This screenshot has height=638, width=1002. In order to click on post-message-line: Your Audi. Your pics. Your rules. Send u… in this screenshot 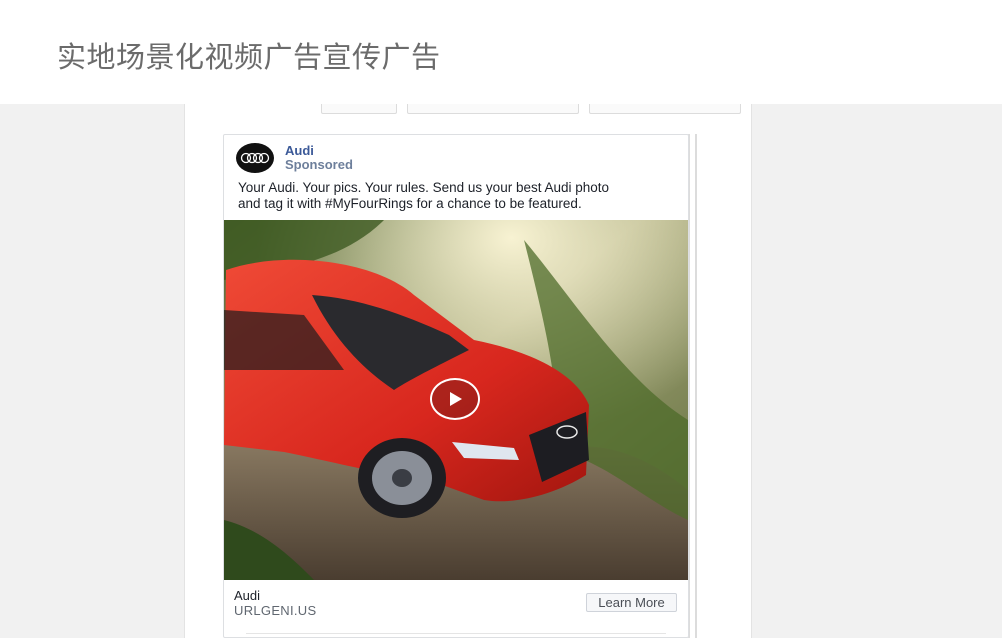, I will do `click(424, 187)`.